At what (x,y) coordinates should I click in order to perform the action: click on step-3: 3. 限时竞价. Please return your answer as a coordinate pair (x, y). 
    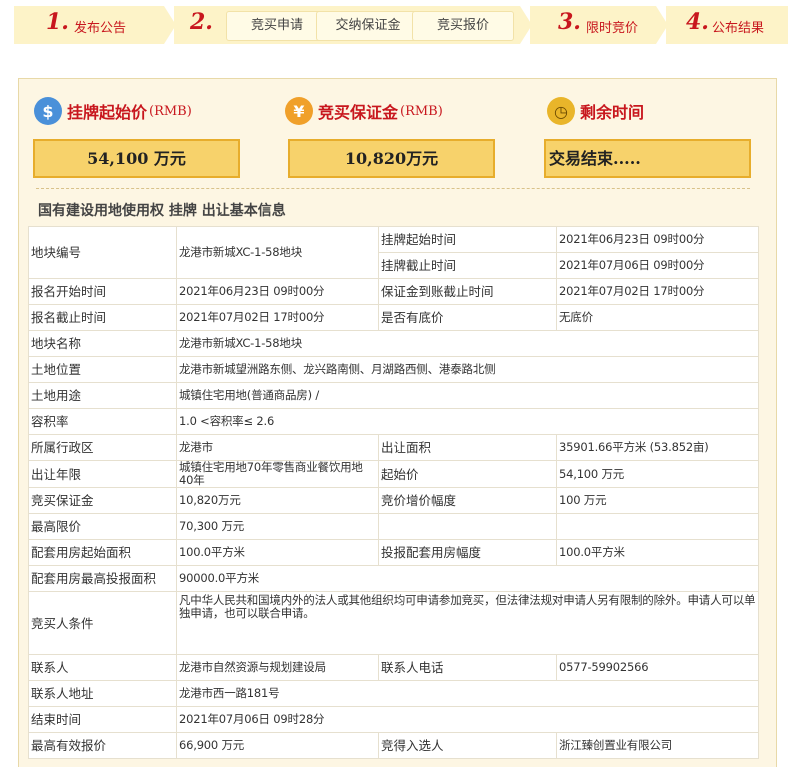
    Looking at the image, I should click on (595, 25).